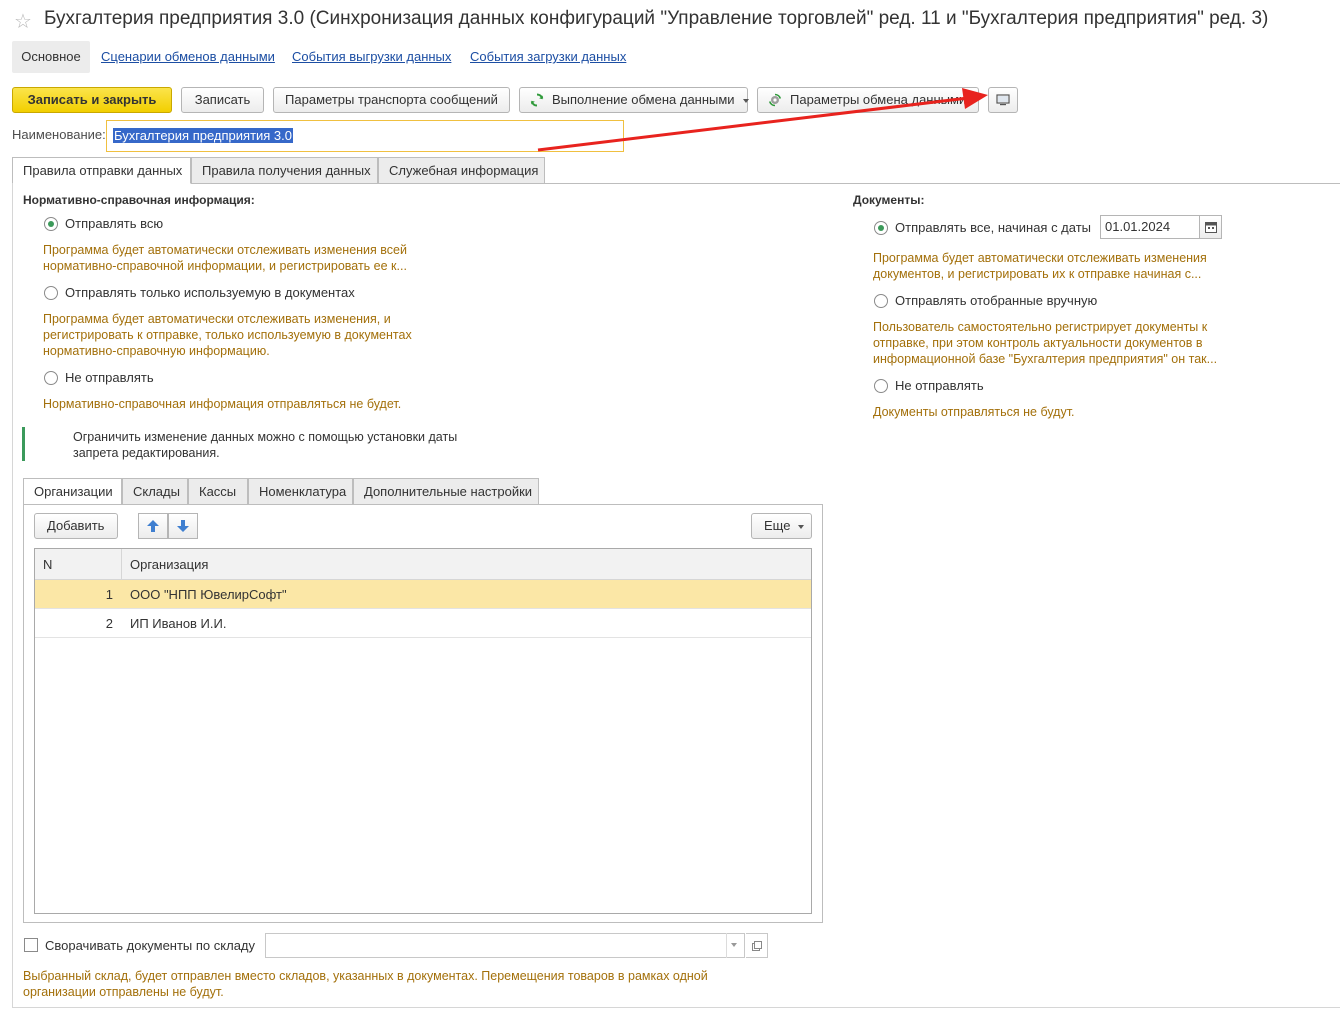 This screenshot has height=1019, width=1340. Describe the element at coordinates (101, 170) in the screenshot. I see `tab-send-rules: Правила отправки данных` at that location.